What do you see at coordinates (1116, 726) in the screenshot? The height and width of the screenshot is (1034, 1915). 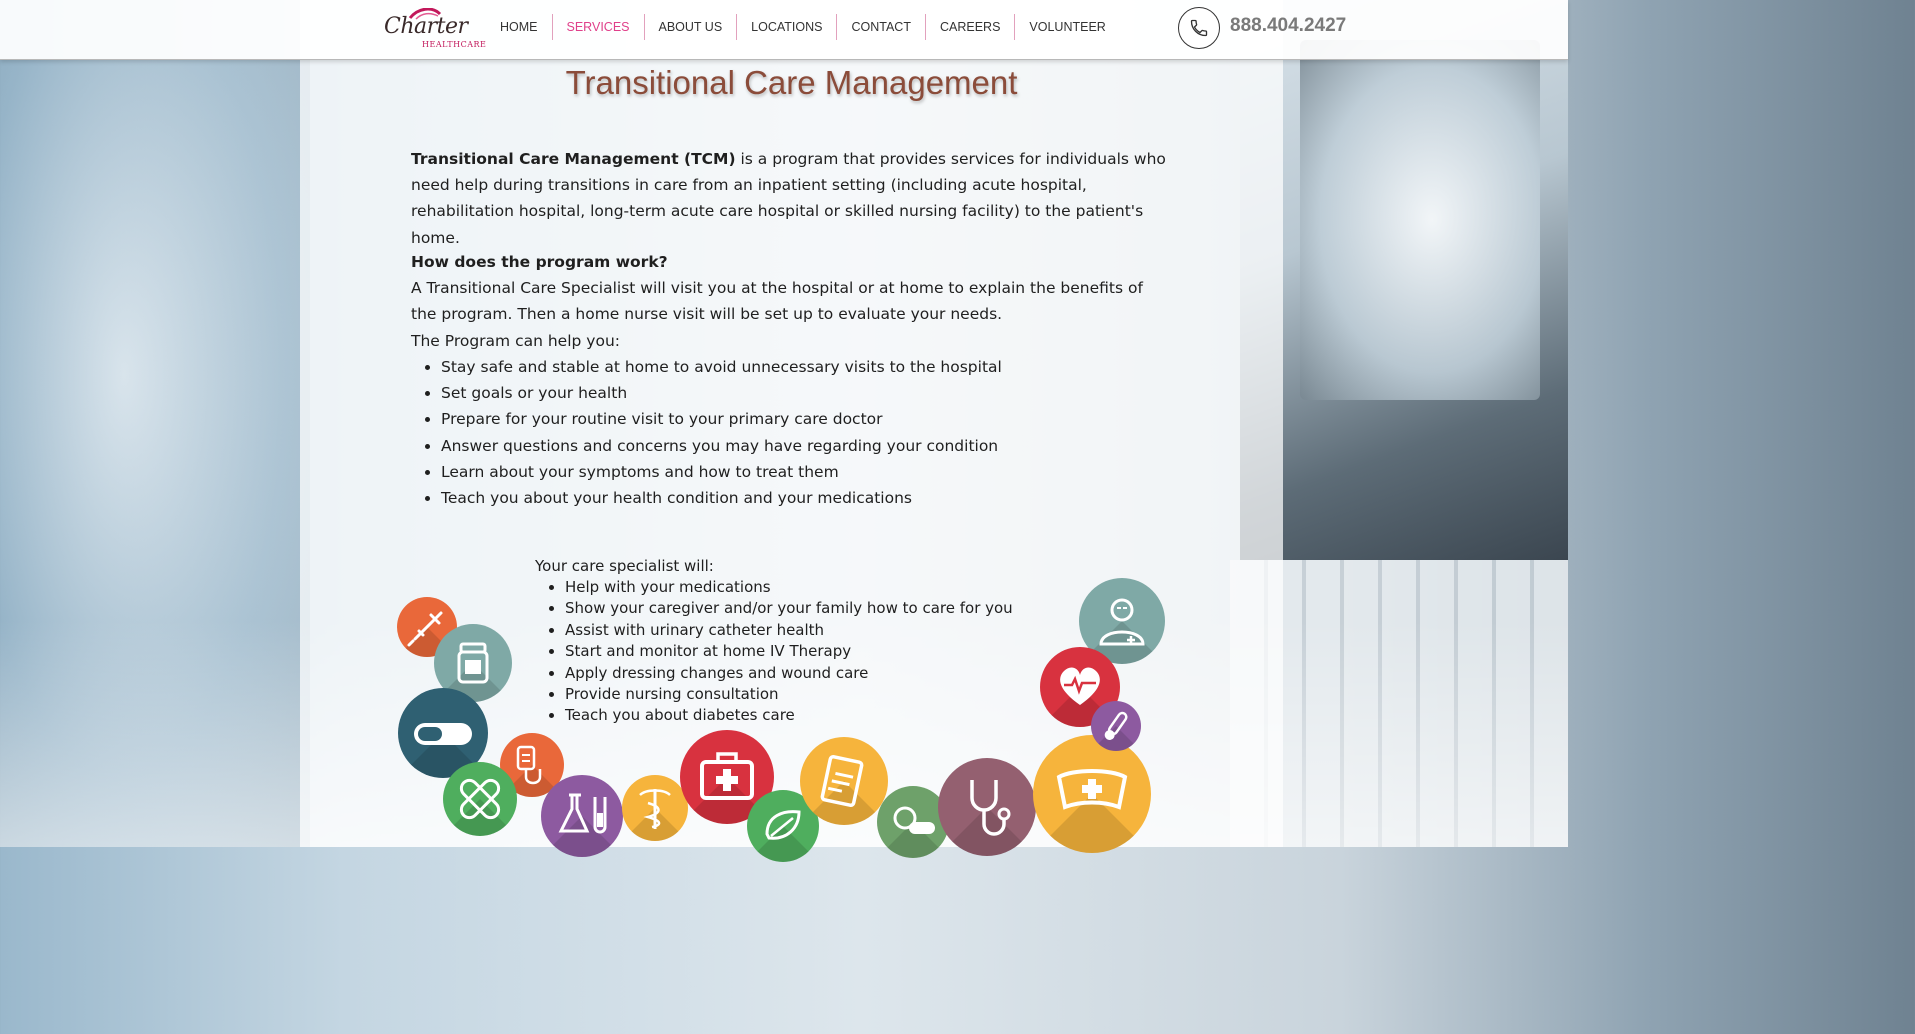 I see `thermometer-icon` at bounding box center [1116, 726].